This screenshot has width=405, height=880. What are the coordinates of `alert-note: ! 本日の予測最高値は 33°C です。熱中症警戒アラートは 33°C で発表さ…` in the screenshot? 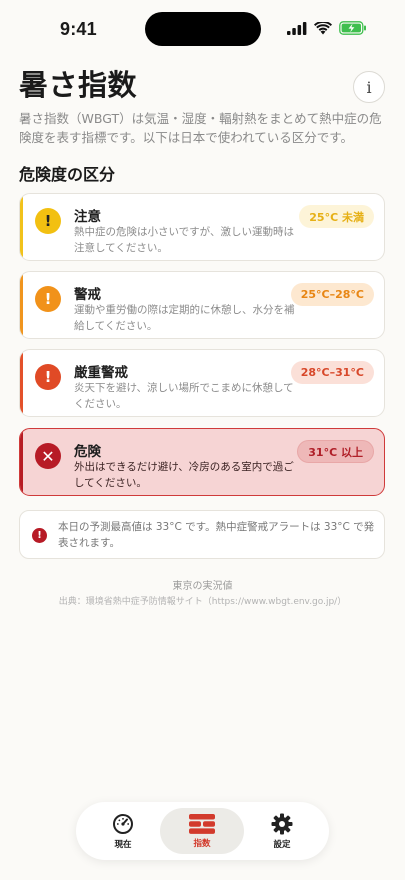 It's located at (202, 534).